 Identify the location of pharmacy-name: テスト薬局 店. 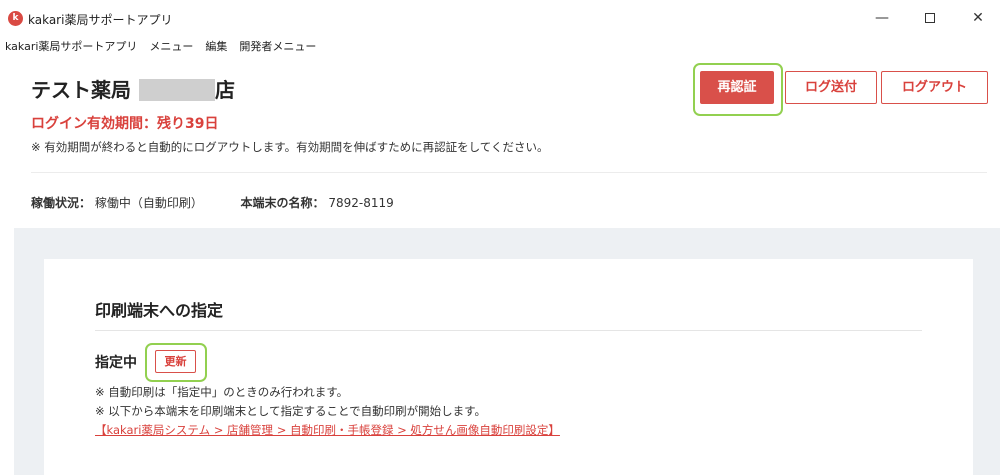
(133, 88).